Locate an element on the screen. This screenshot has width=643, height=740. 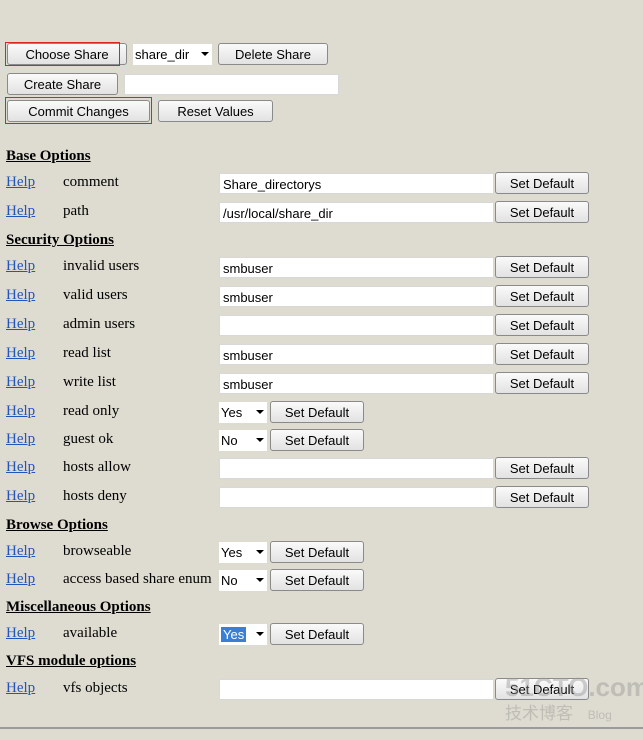
section-heading-vfs: VFS module options is located at coordinates (71, 661).